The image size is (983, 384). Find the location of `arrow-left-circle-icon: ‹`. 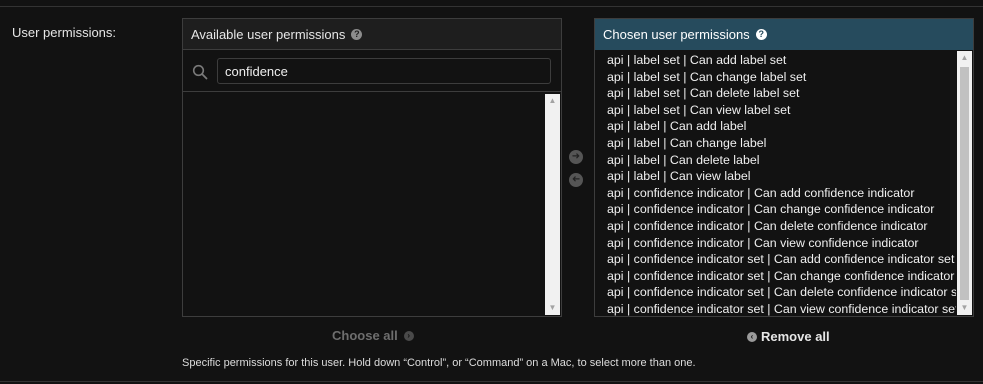

arrow-left-circle-icon: ‹ is located at coordinates (752, 336).